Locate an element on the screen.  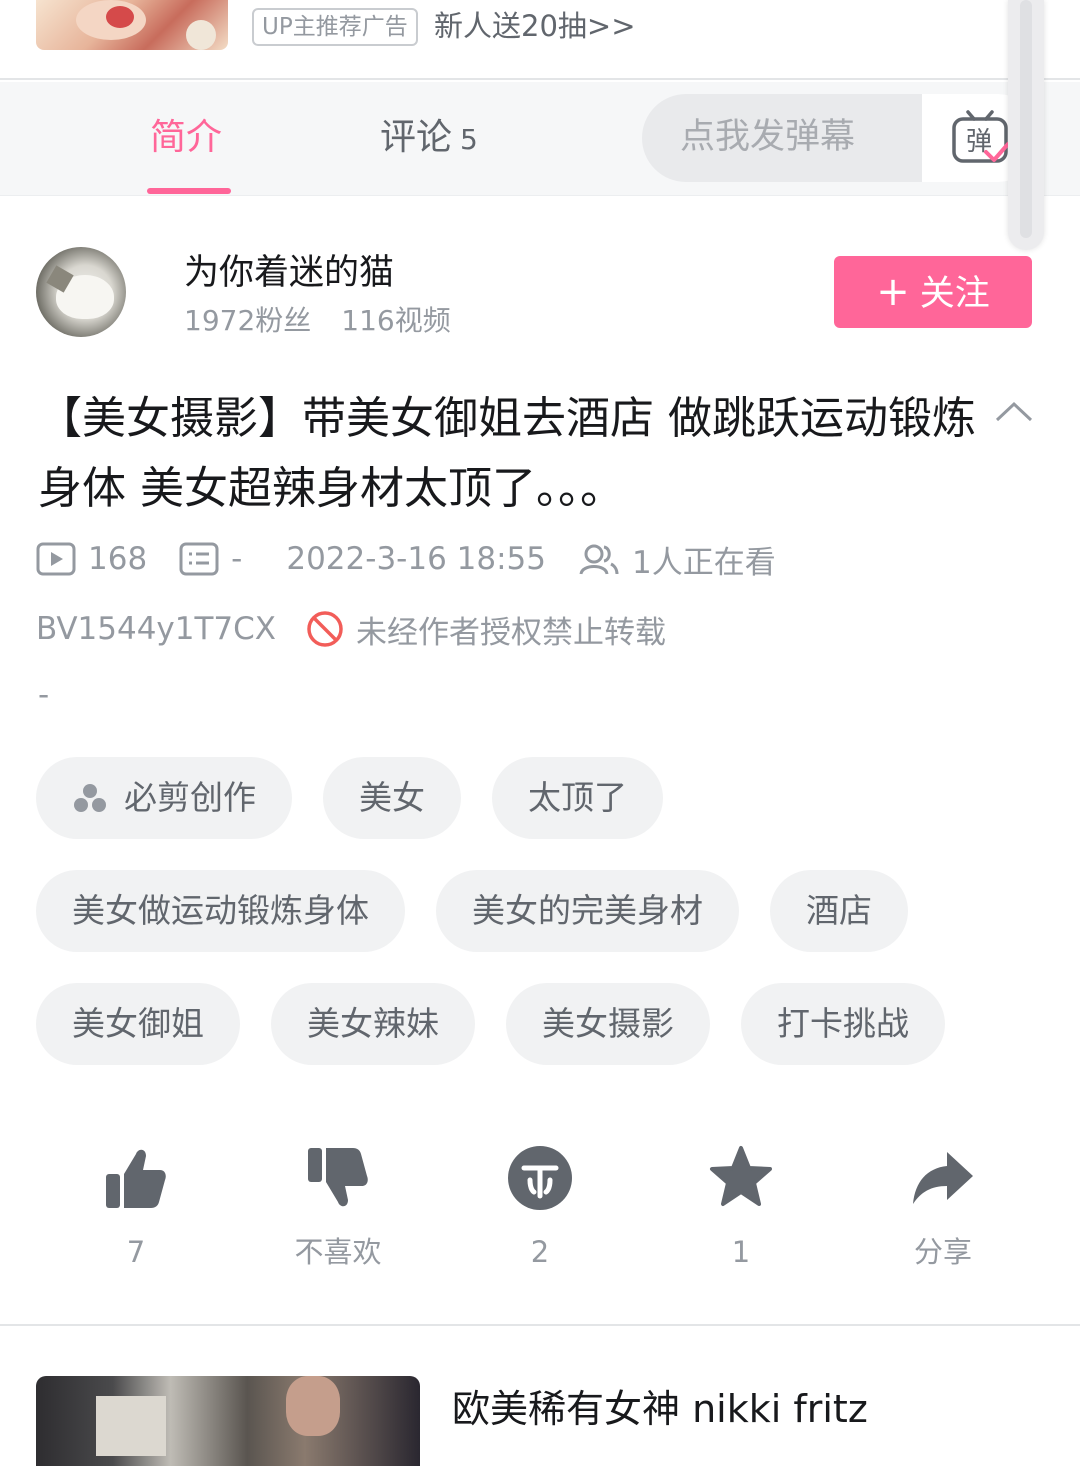
tag-item: 酒店 is located at coordinates (839, 911).